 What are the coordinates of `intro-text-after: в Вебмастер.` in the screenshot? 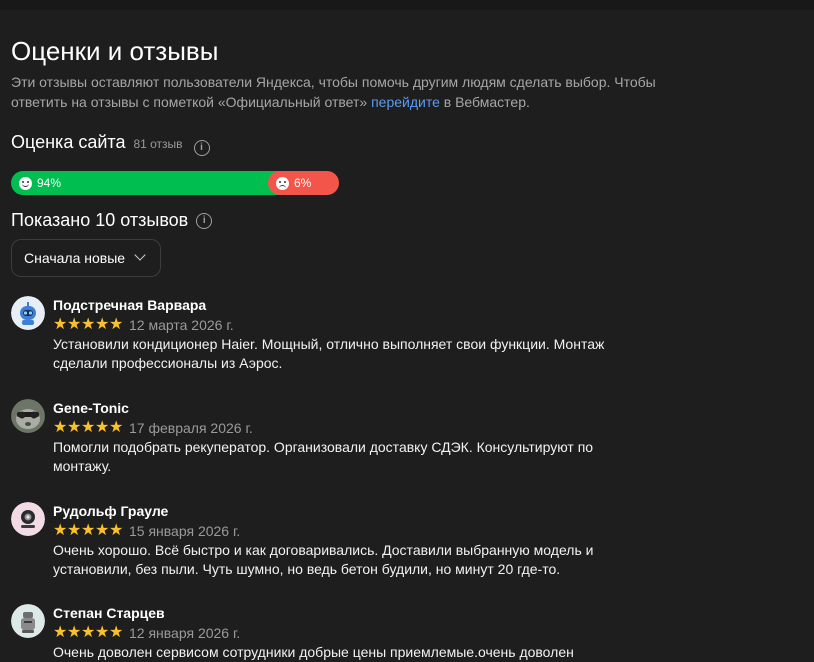 It's located at (484, 102).